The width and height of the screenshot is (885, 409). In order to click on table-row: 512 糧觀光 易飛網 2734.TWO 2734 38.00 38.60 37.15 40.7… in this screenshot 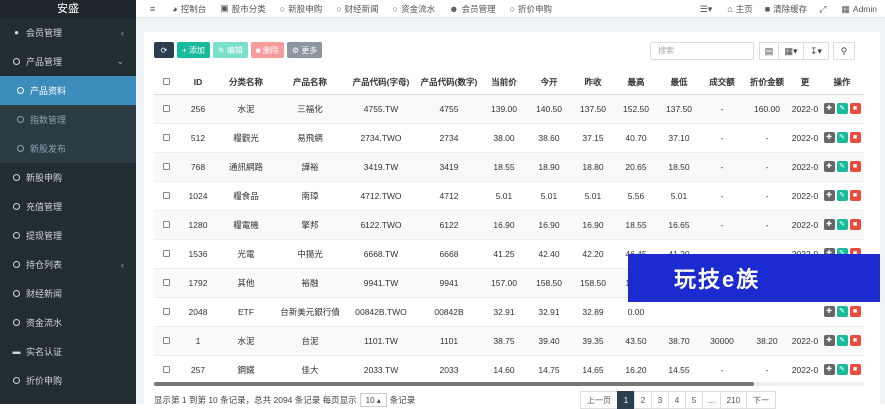, I will do `click(509, 138)`.